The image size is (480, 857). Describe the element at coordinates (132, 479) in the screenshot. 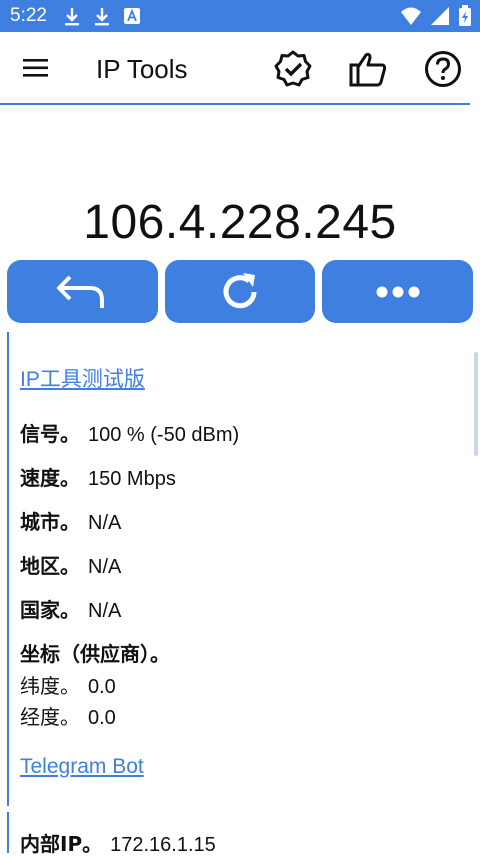

I see `speed-value: 150 Mbps` at that location.